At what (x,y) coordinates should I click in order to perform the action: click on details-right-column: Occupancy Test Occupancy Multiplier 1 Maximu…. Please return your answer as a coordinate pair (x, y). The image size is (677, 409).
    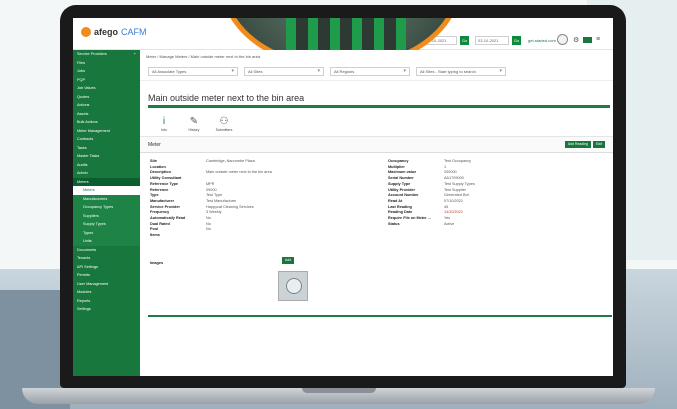
    Looking at the image, I should click on (431, 193).